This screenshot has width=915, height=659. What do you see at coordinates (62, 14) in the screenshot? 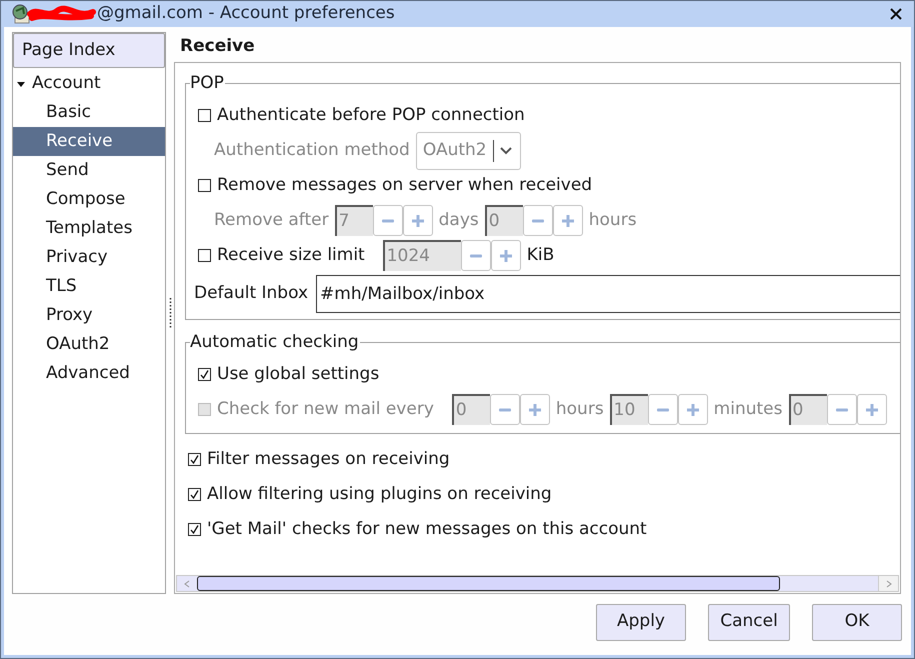
I see `scribble-icon` at bounding box center [62, 14].